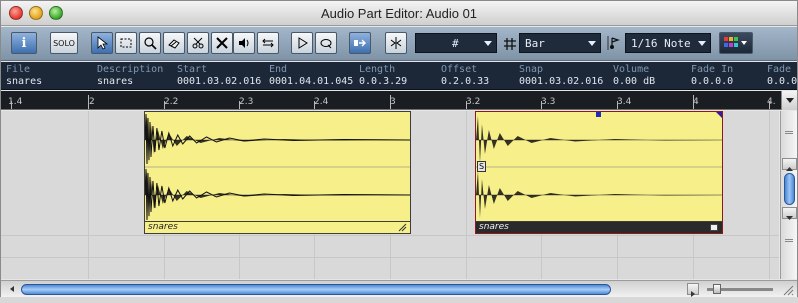  I want to click on play-icon, so click(303, 43).